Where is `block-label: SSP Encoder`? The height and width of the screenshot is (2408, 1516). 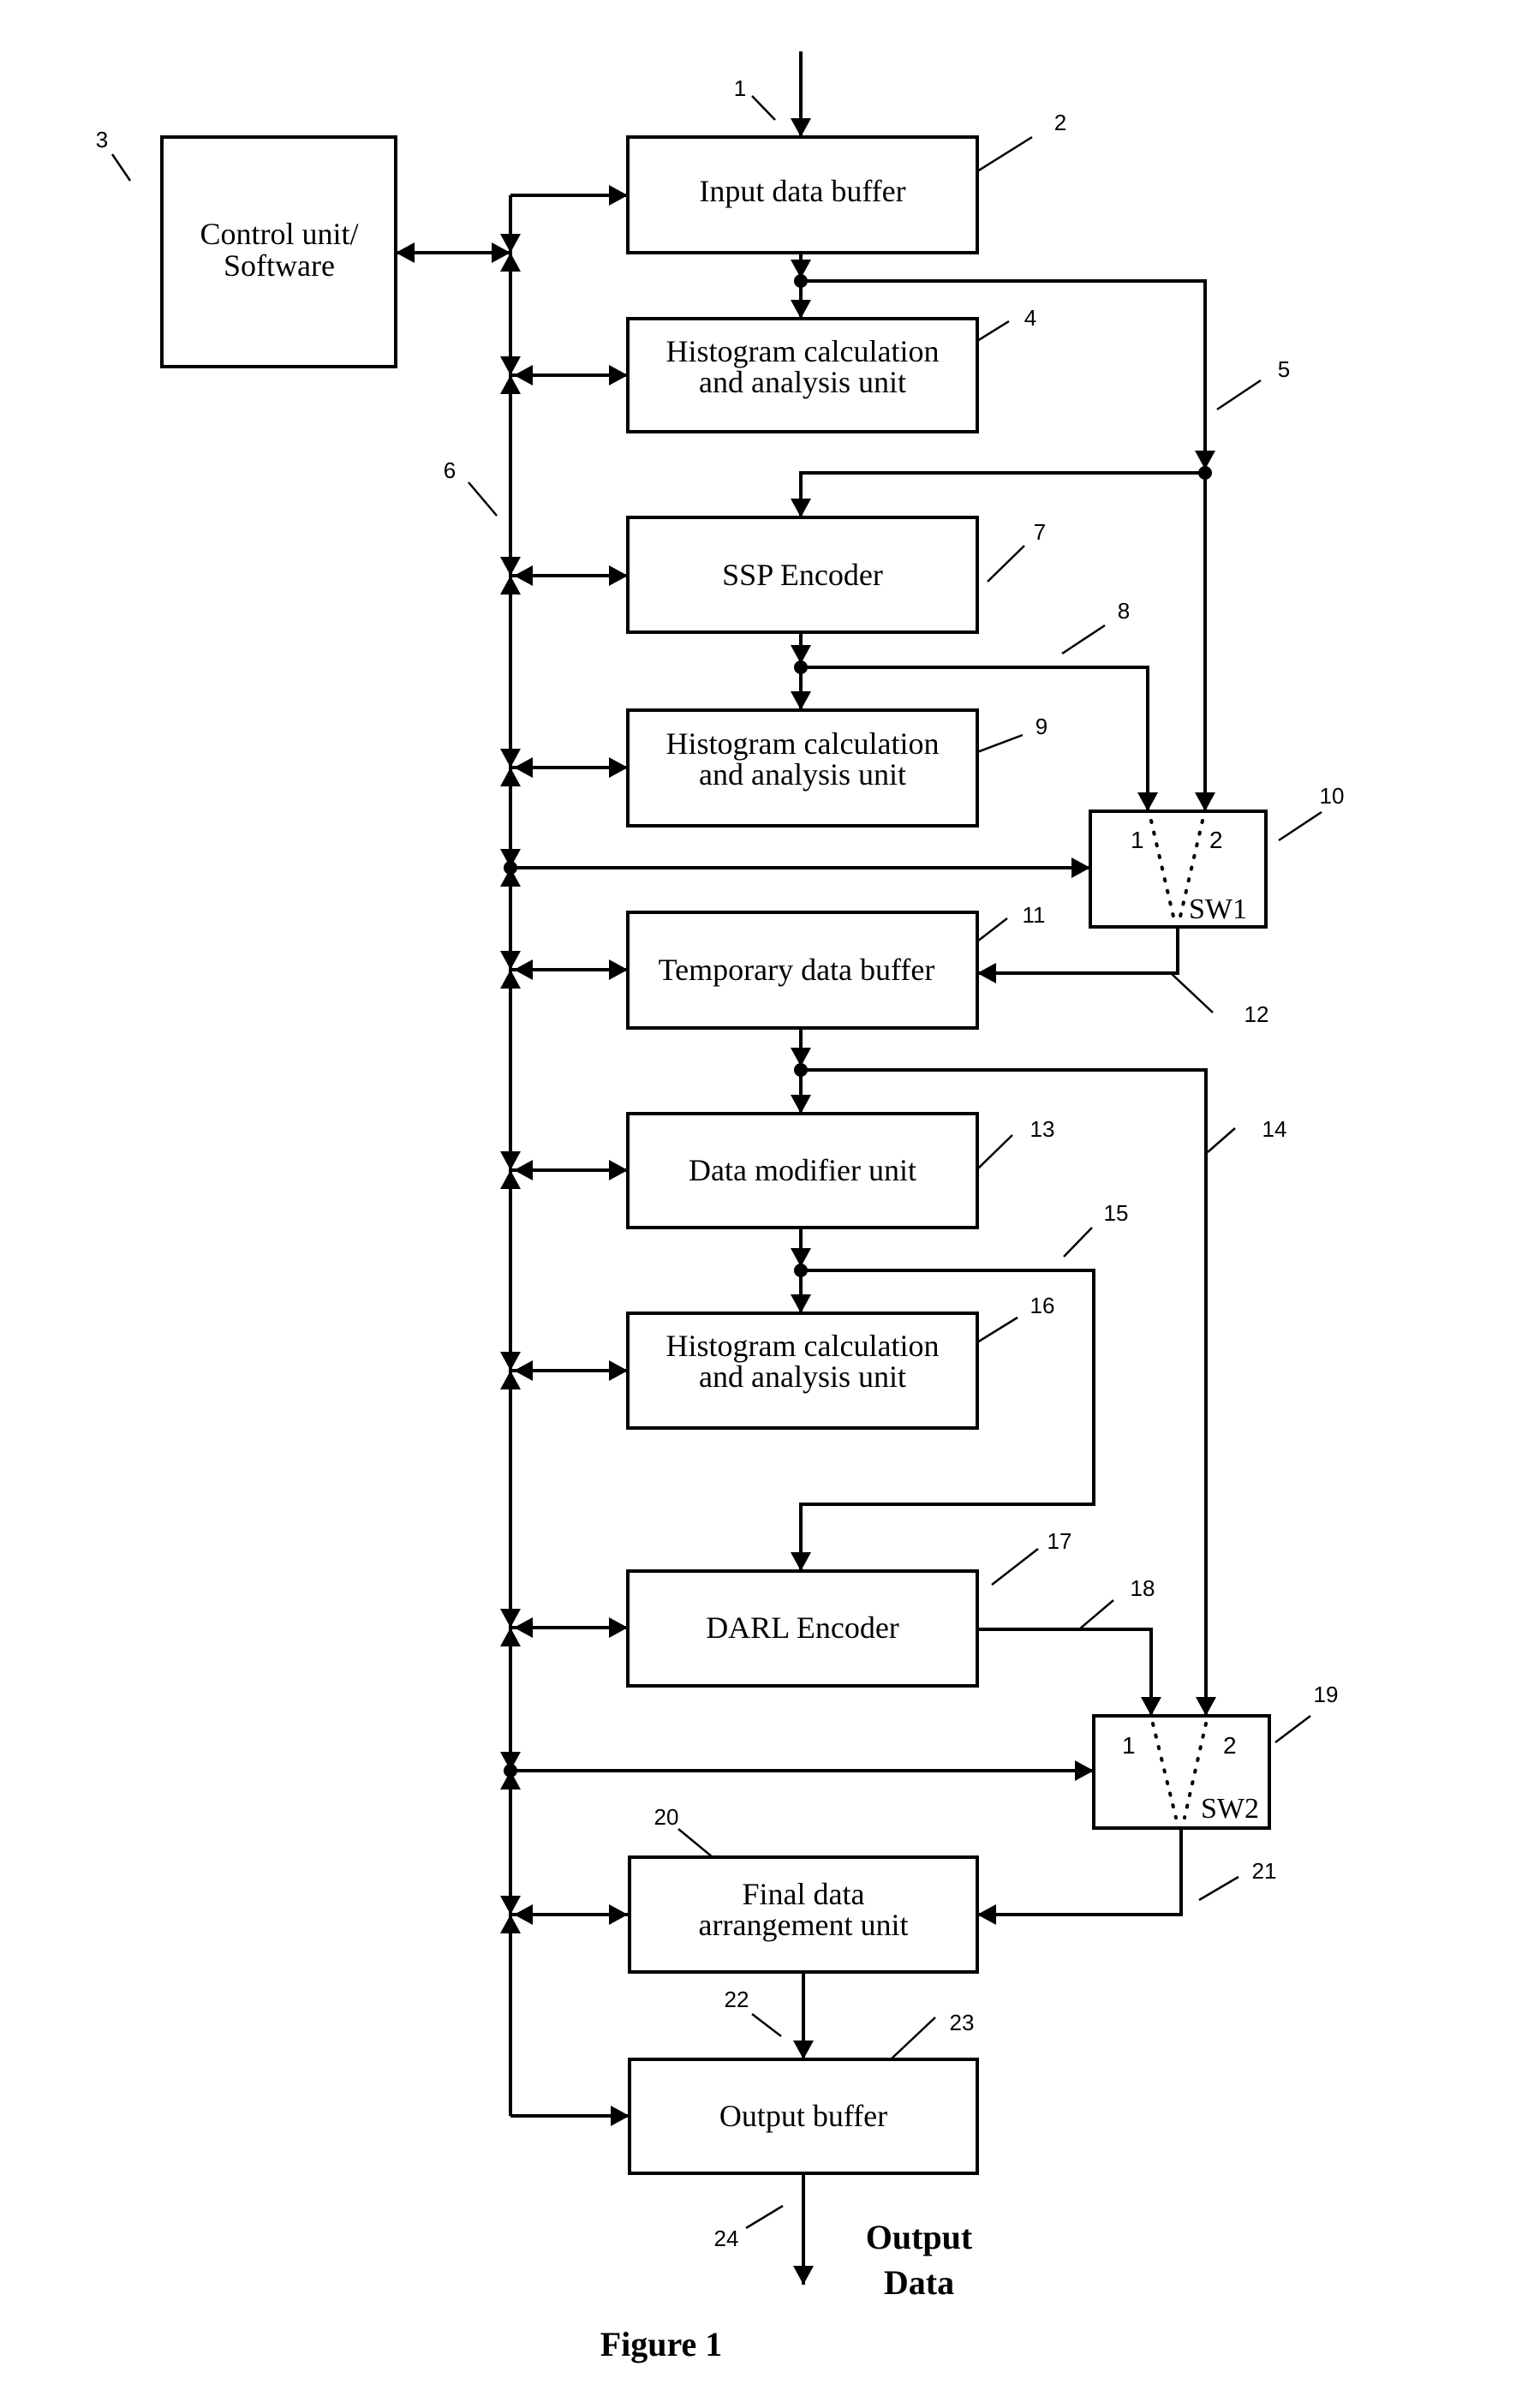 block-label: SSP Encoder is located at coordinates (802, 575).